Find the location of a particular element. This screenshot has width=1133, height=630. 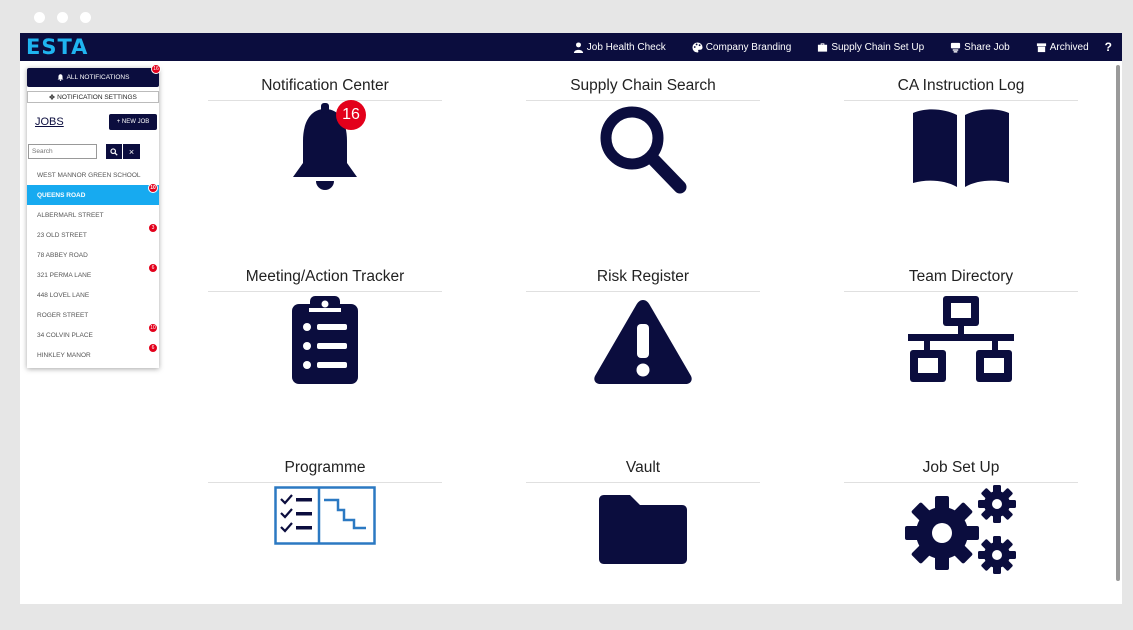

window-dot-maximize is located at coordinates (85, 17).